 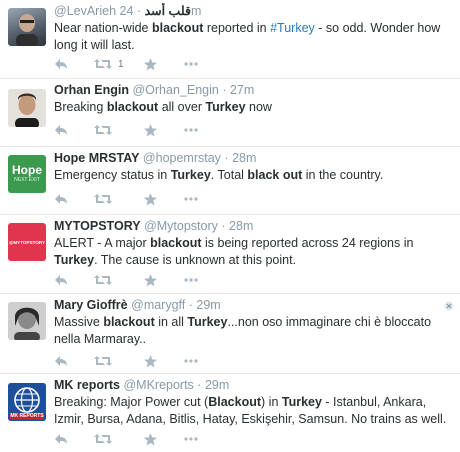 I want to click on user-handle: @Mytopstory, so click(x=181, y=226).